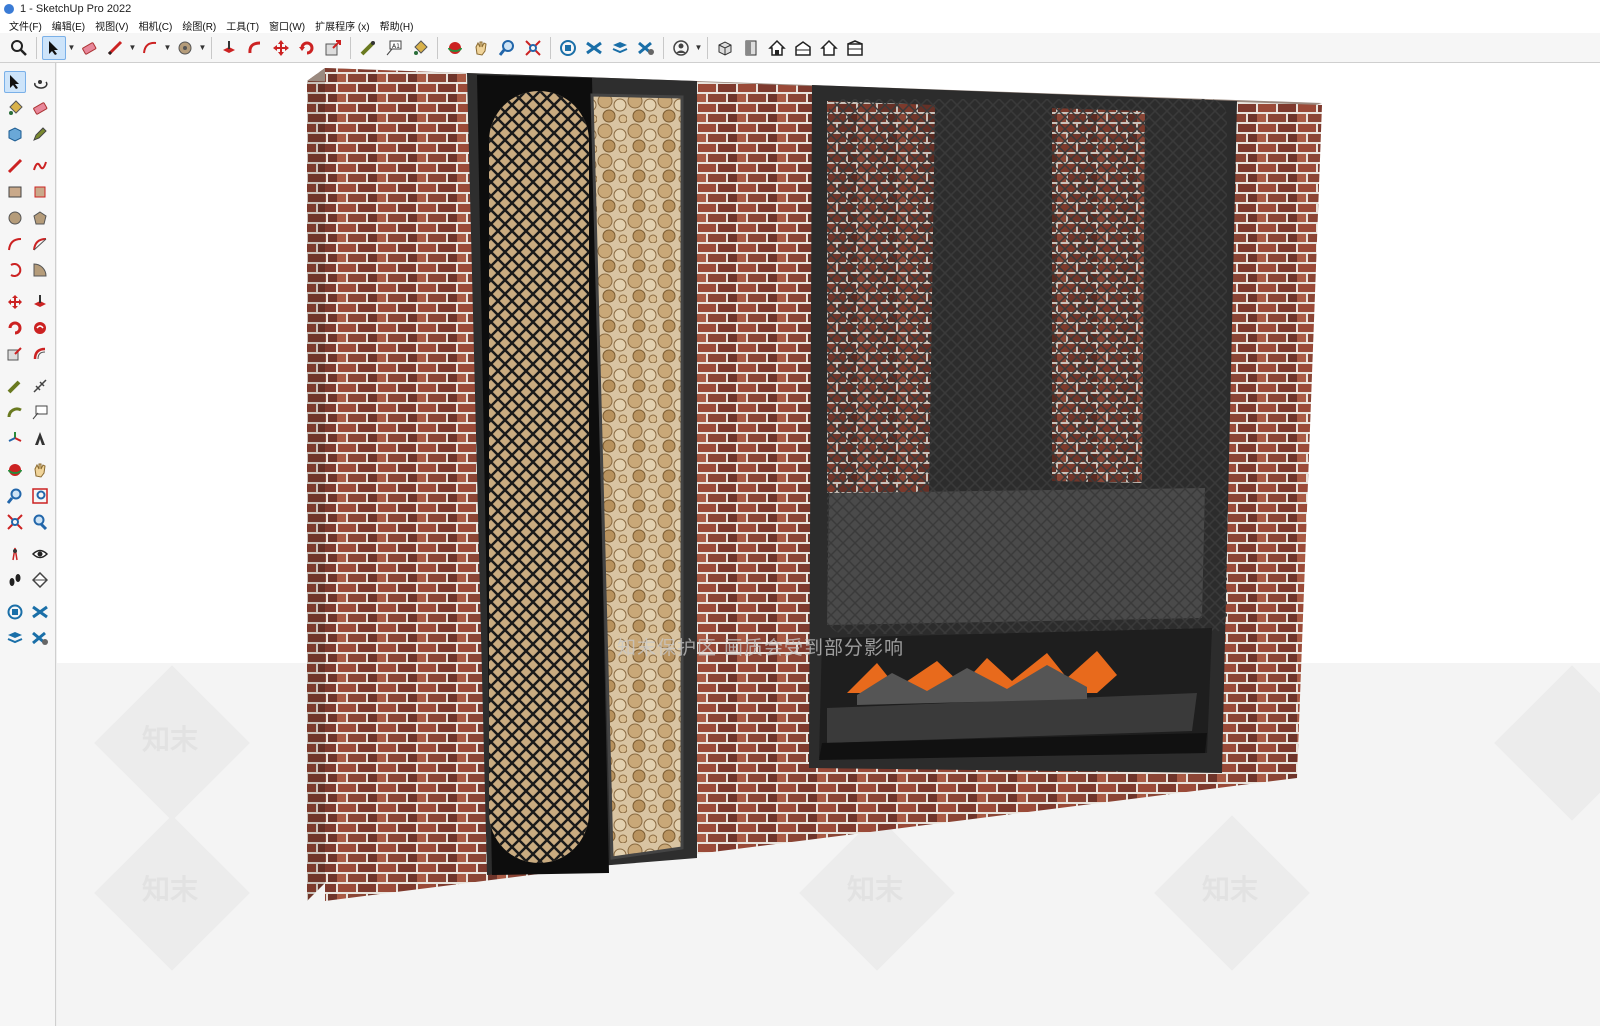  Describe the element at coordinates (15, 470) in the screenshot. I see `orbit2-icon` at that location.